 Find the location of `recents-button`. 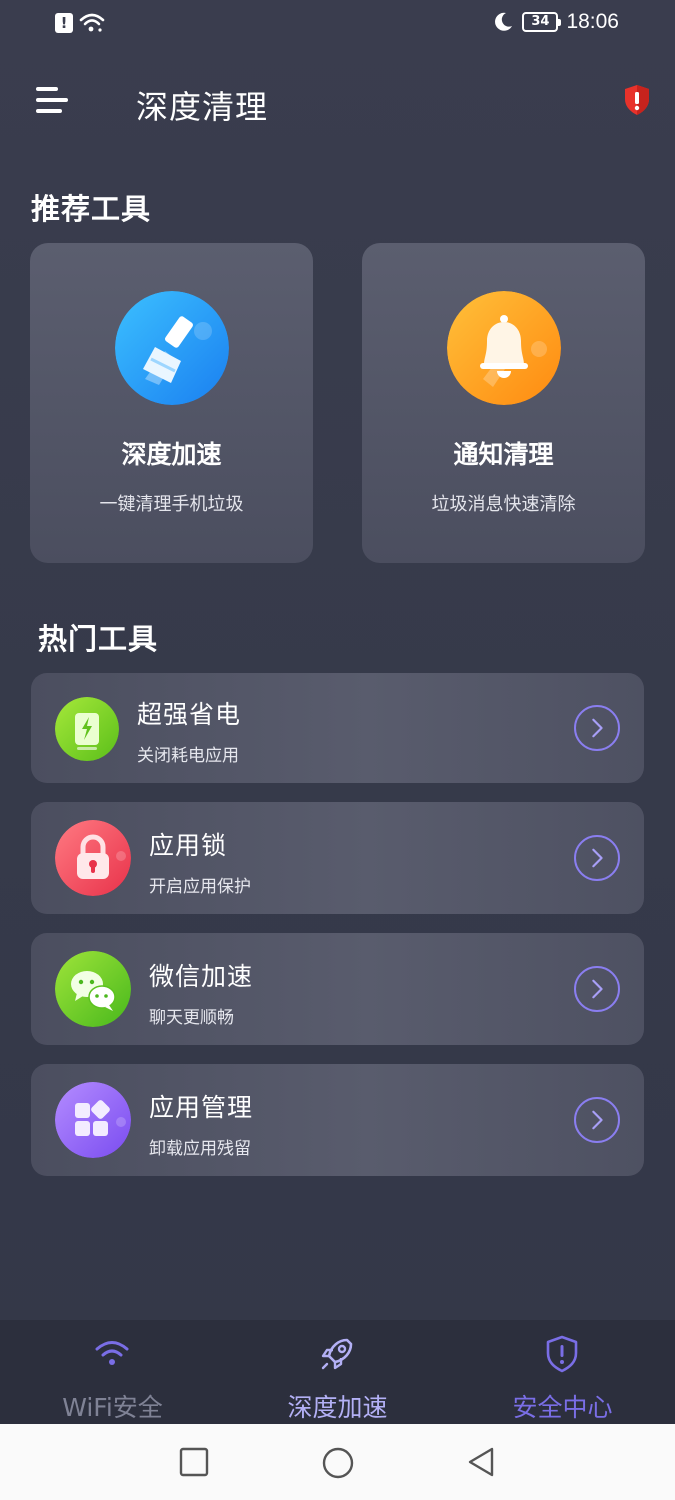

recents-button is located at coordinates (194, 1462).